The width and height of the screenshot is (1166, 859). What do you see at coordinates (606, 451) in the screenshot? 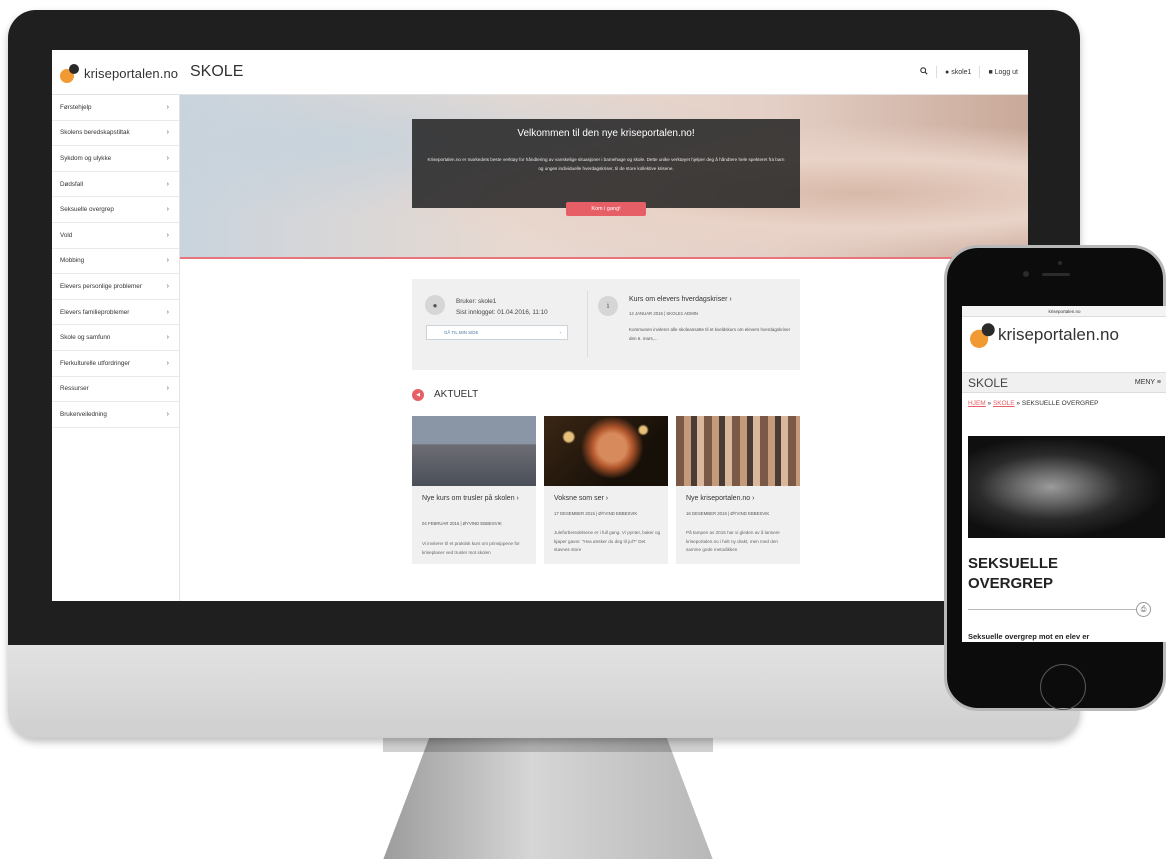
I see `news-image-child` at bounding box center [606, 451].